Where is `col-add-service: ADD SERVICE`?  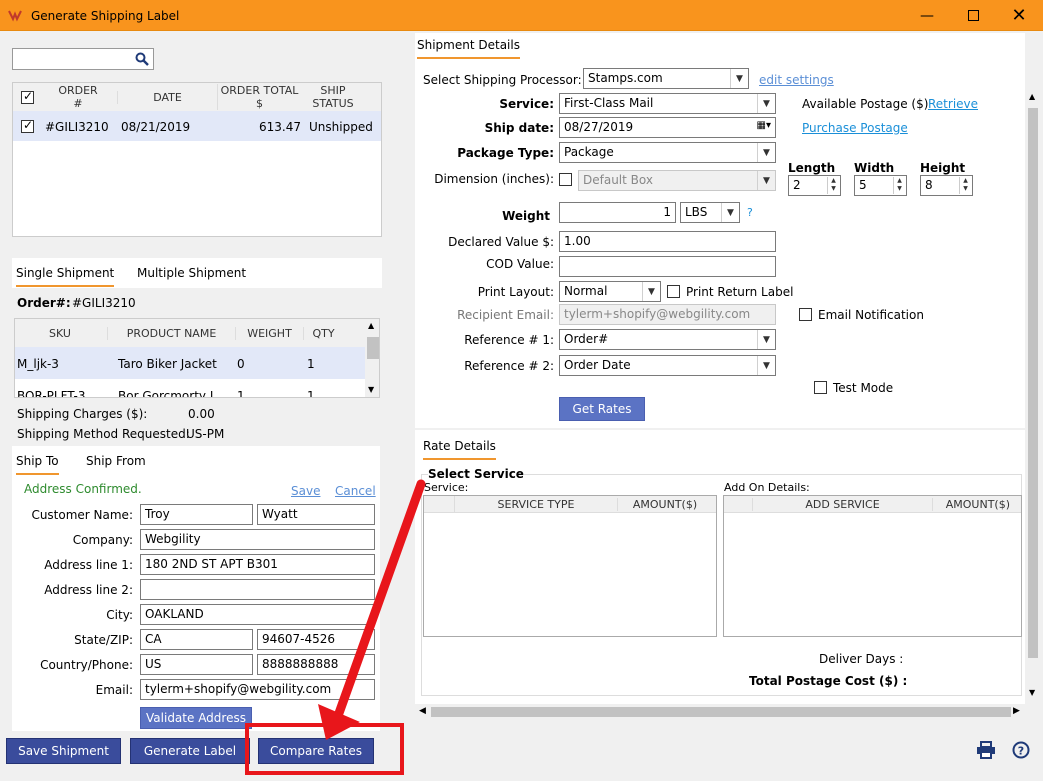
col-add-service: ADD SERVICE is located at coordinates (842, 504).